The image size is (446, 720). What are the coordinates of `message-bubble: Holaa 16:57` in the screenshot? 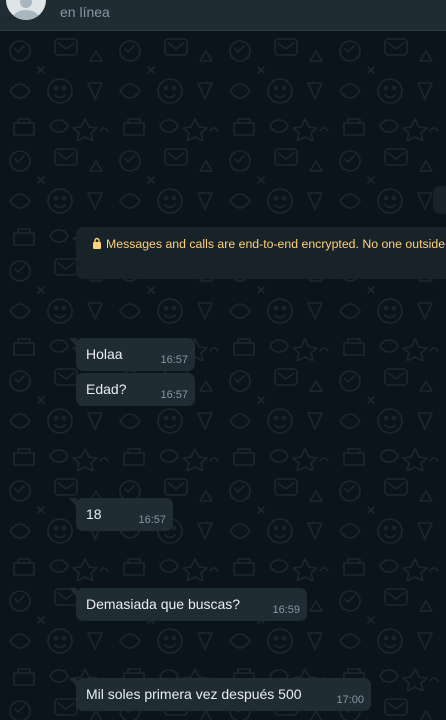 It's located at (132, 354).